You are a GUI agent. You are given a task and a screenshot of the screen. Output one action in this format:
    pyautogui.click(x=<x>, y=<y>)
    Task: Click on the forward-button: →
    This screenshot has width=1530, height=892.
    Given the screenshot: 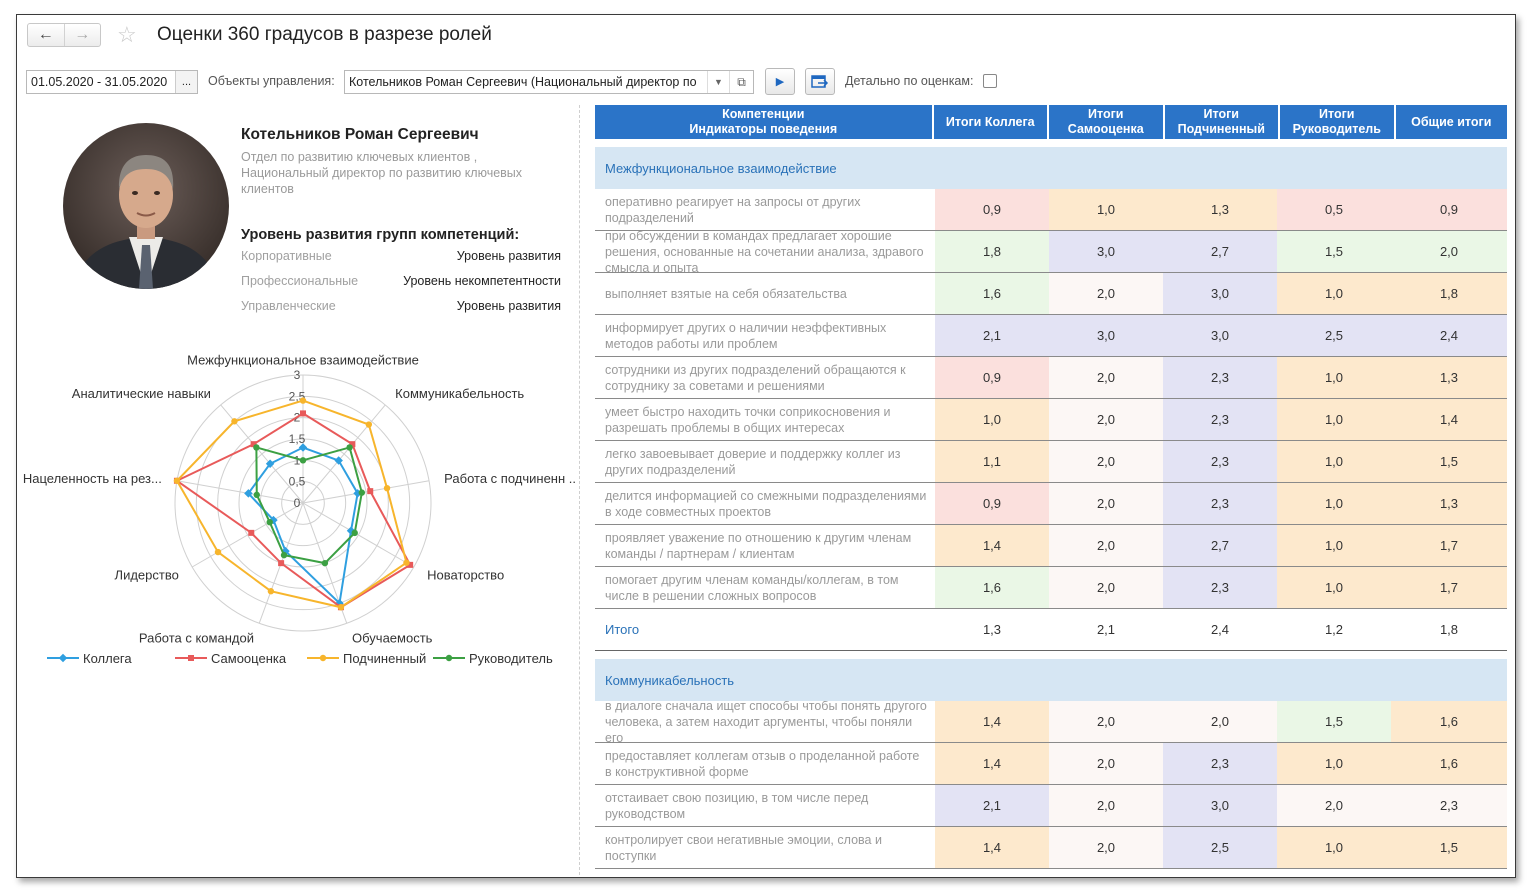 What is the action you would take?
    pyautogui.click(x=82, y=35)
    